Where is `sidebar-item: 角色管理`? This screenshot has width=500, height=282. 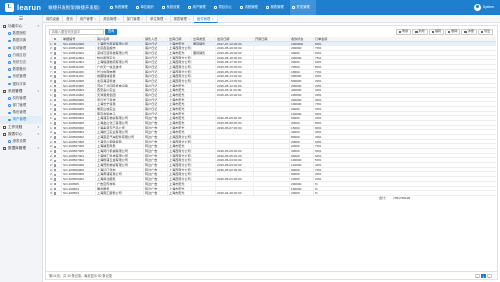
sidebar-item: 角色管理 is located at coordinates (21, 112).